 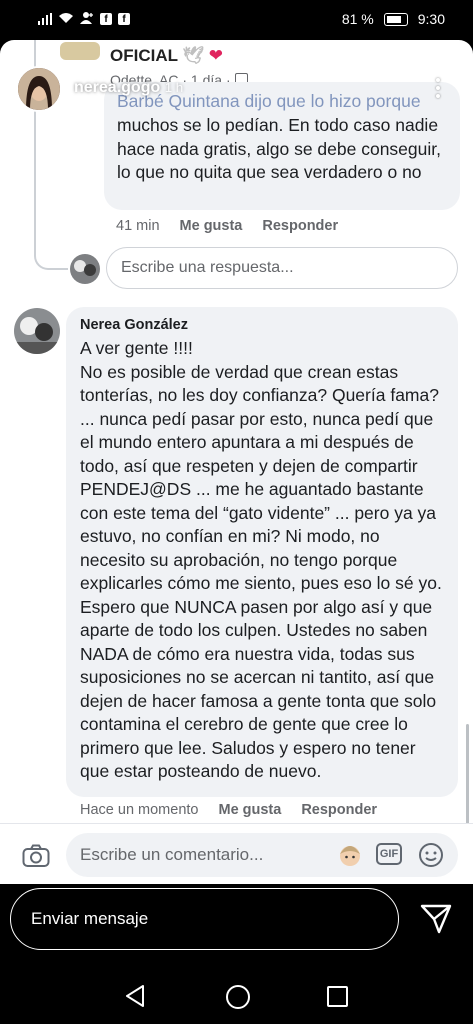 I want to click on send-icon, so click(x=436, y=921).